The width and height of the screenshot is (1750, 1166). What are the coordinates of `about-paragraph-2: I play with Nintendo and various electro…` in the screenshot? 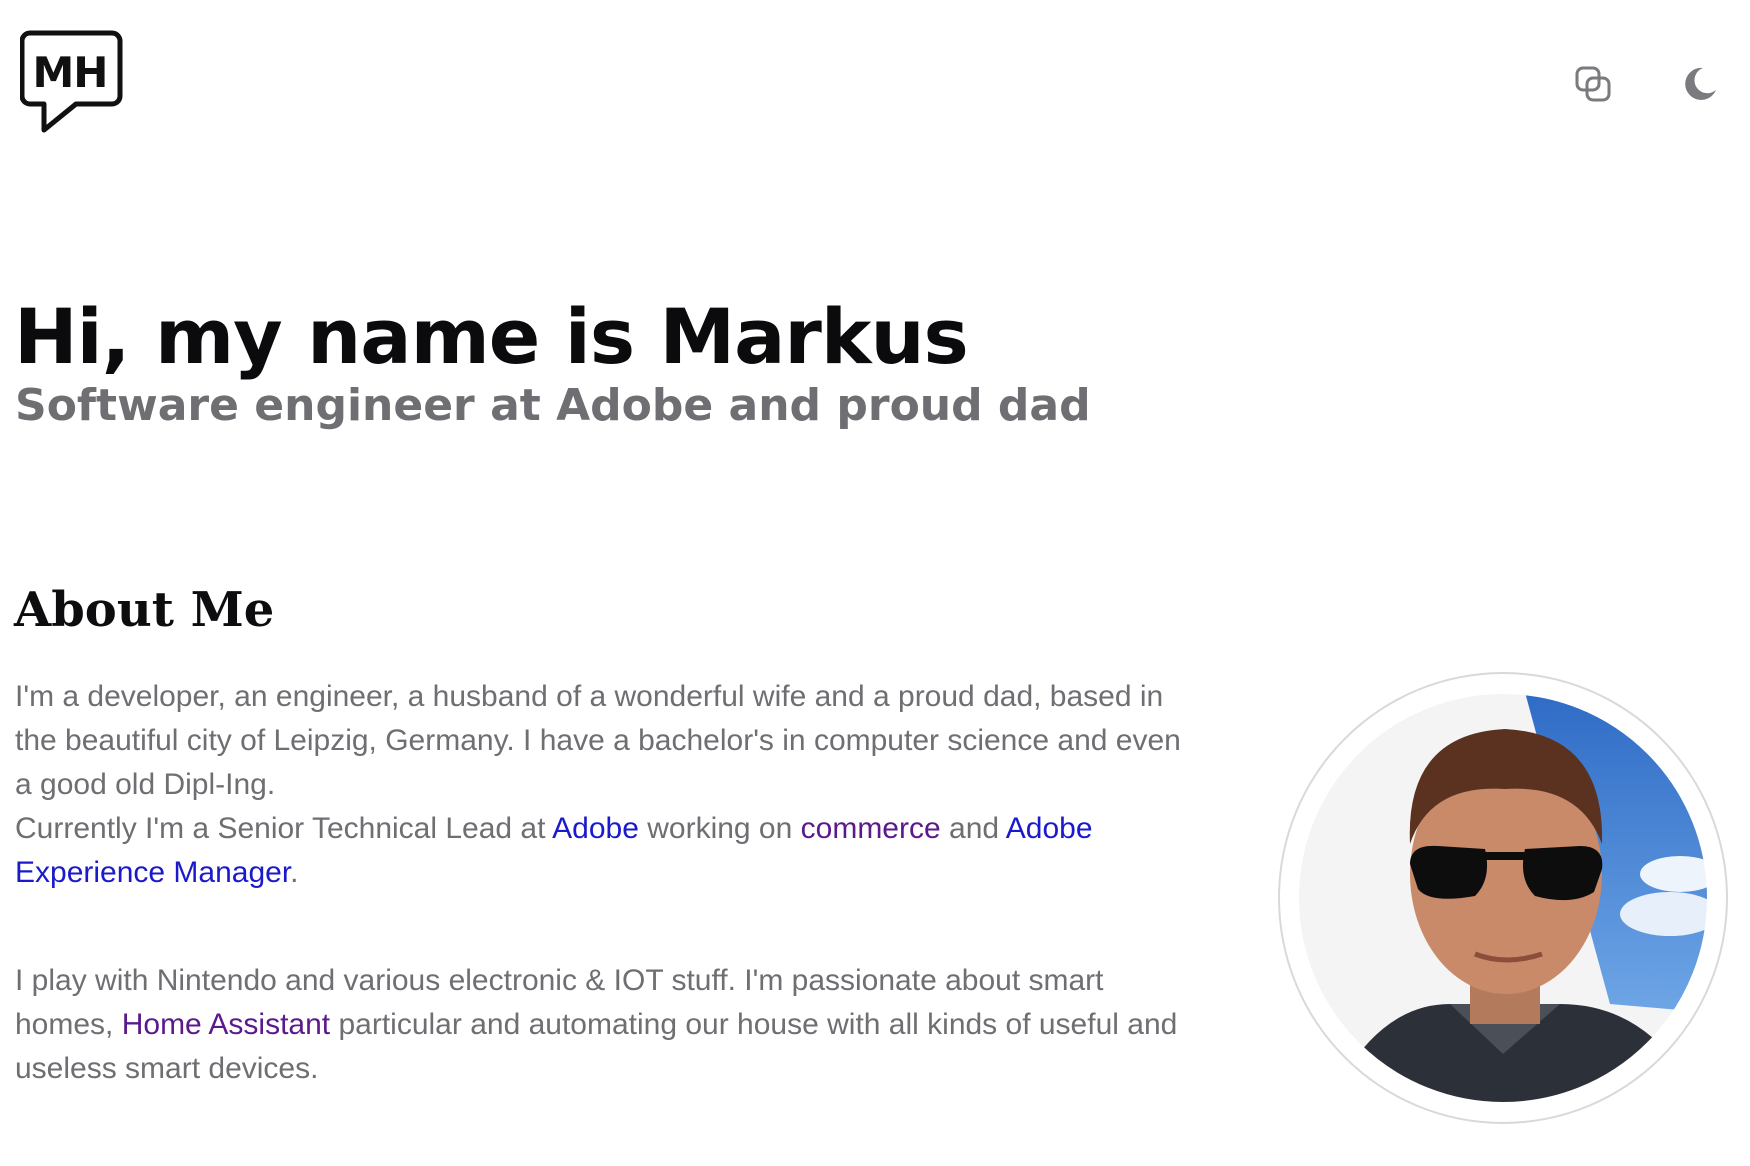 It's located at (600, 1025).